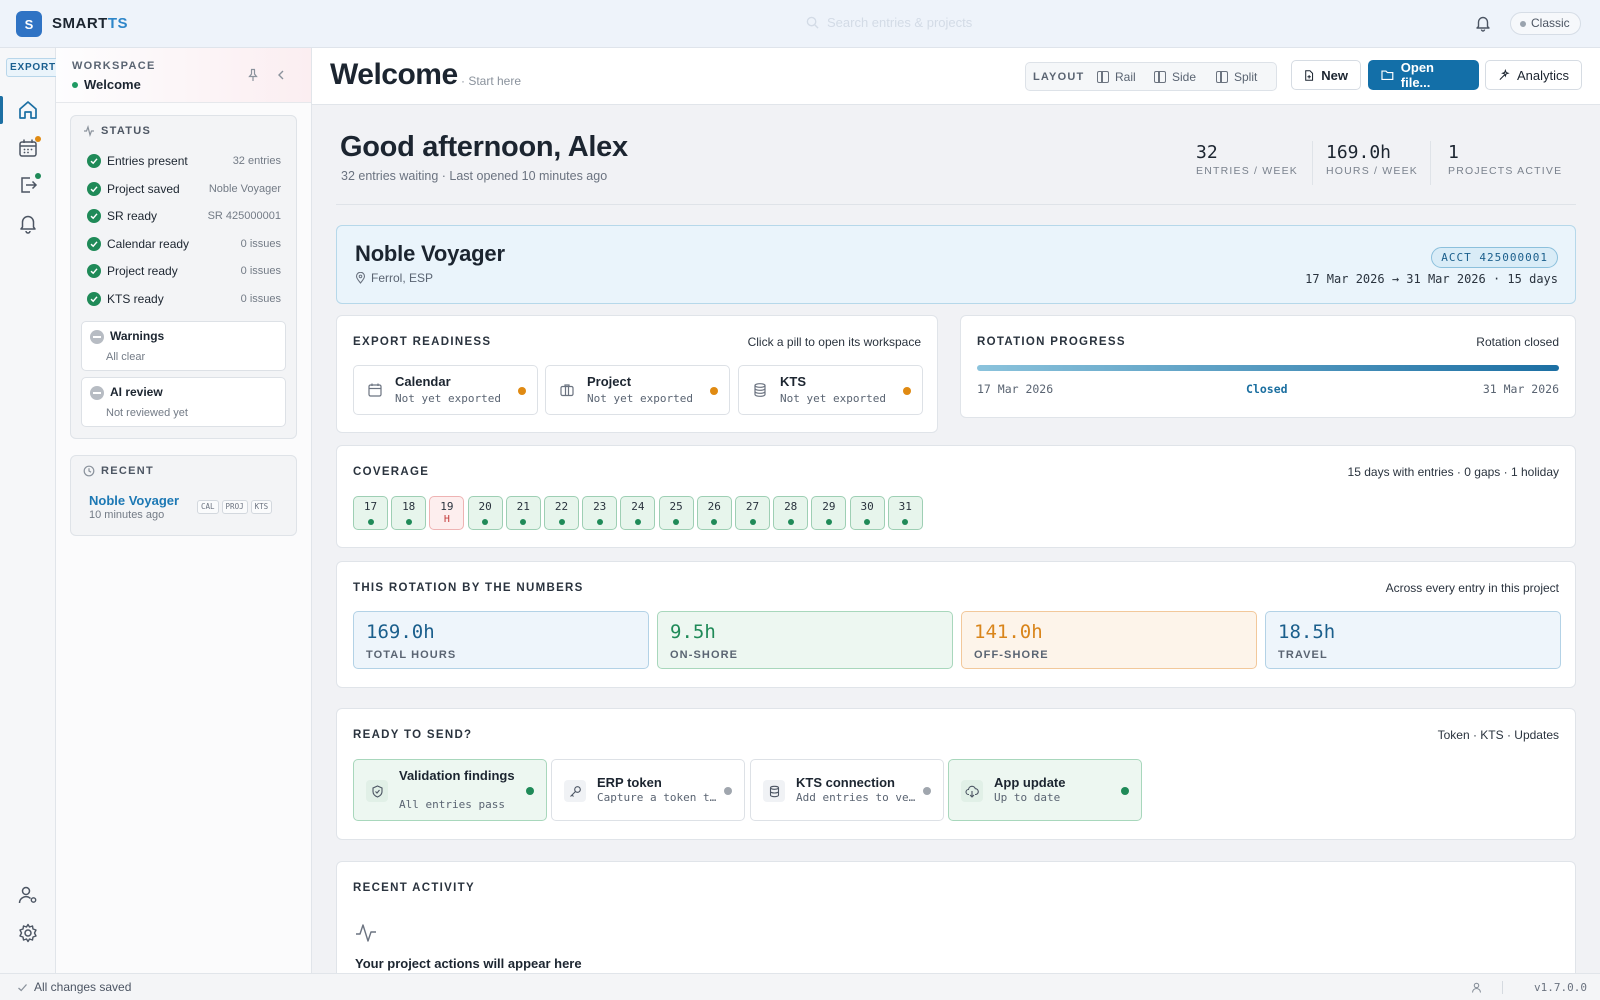 Image resolution: width=1600 pixels, height=1000 pixels. Describe the element at coordinates (184, 216) in the screenshot. I see `status-row: SR ready SR 425000001` at that location.